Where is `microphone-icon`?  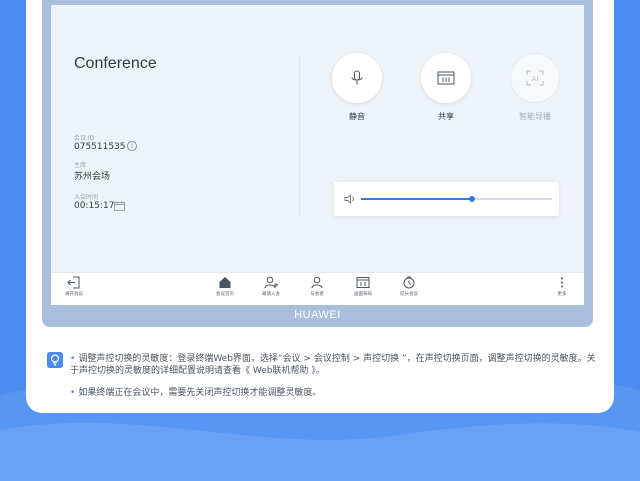 microphone-icon is located at coordinates (357, 77).